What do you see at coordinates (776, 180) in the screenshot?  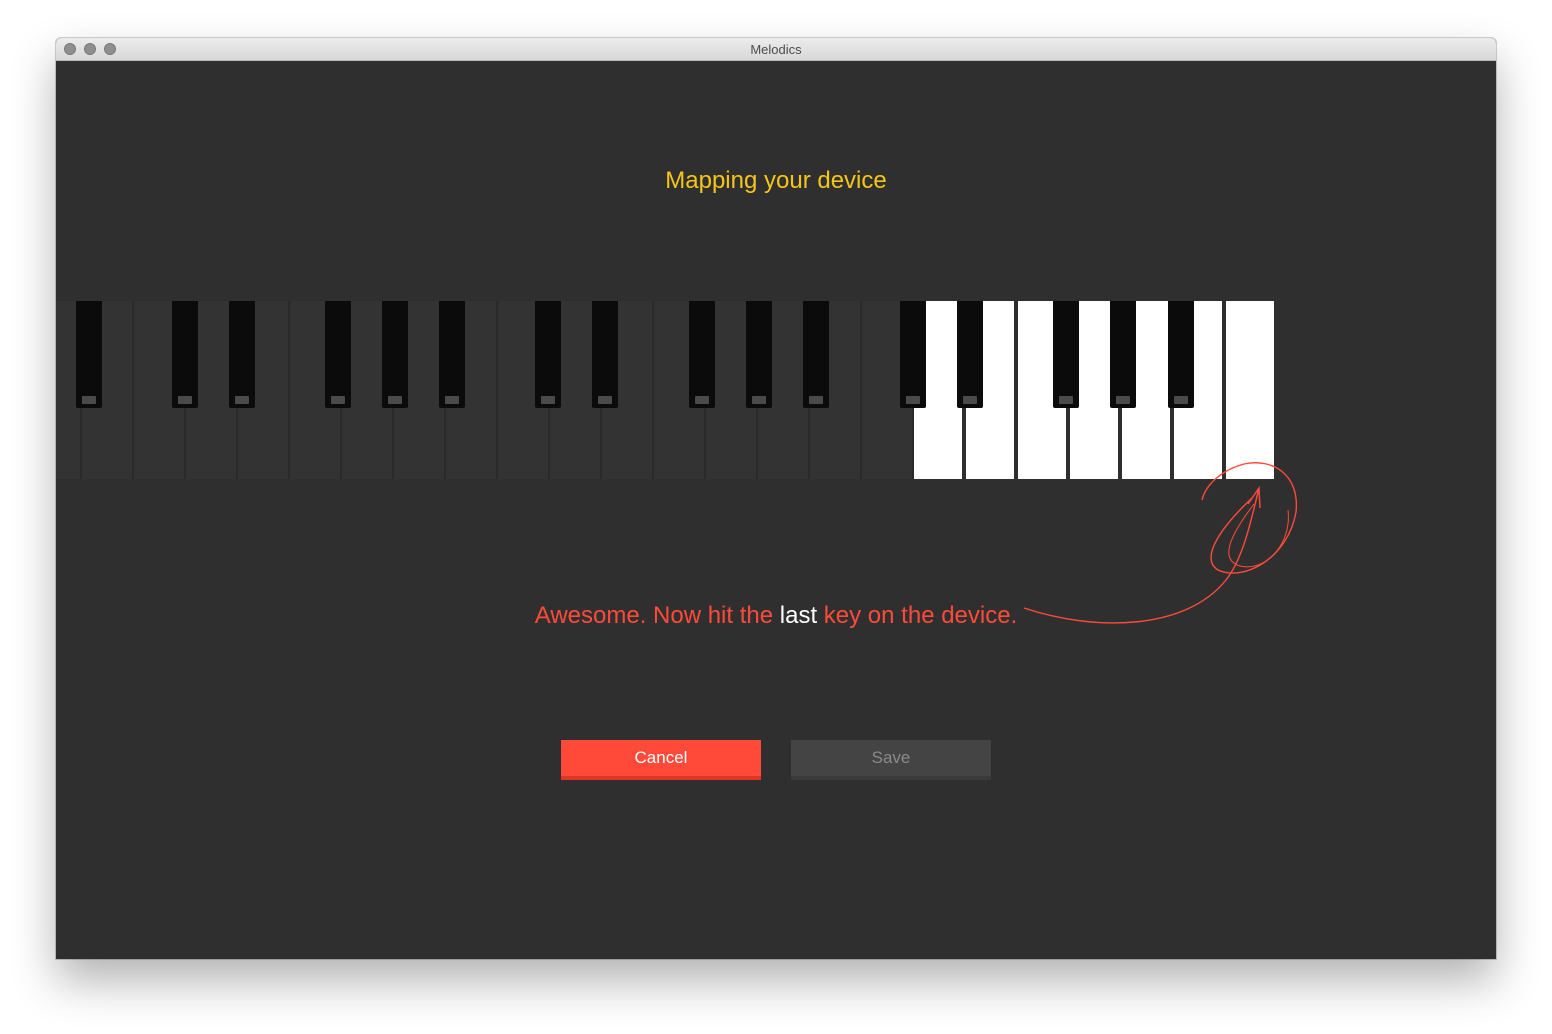 I see `page-title: Mapping your device` at bounding box center [776, 180].